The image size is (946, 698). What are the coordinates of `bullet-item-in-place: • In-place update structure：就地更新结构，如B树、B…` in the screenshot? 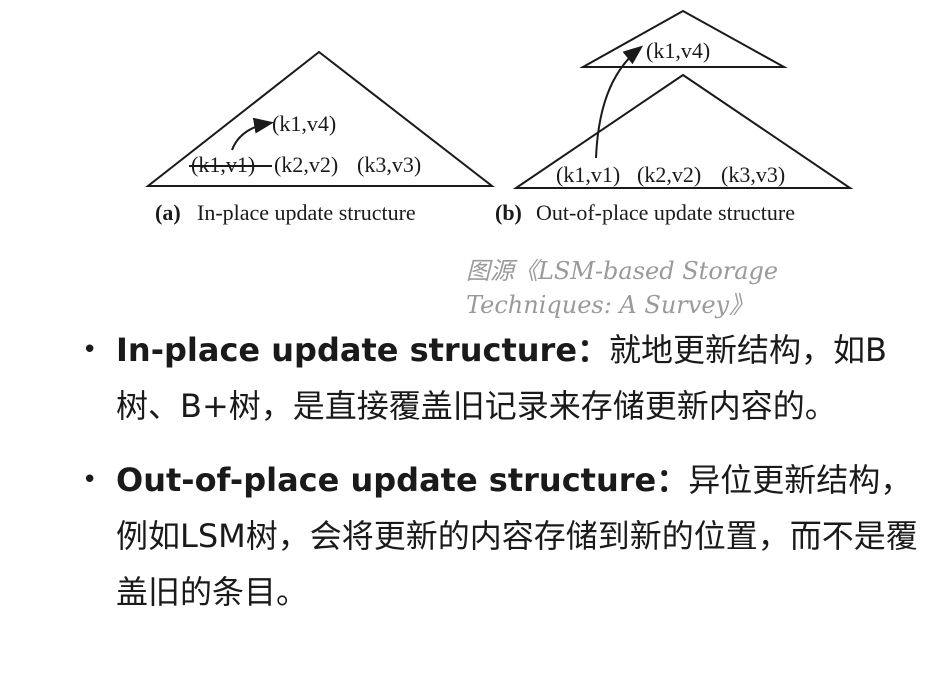 It's located at (508, 378).